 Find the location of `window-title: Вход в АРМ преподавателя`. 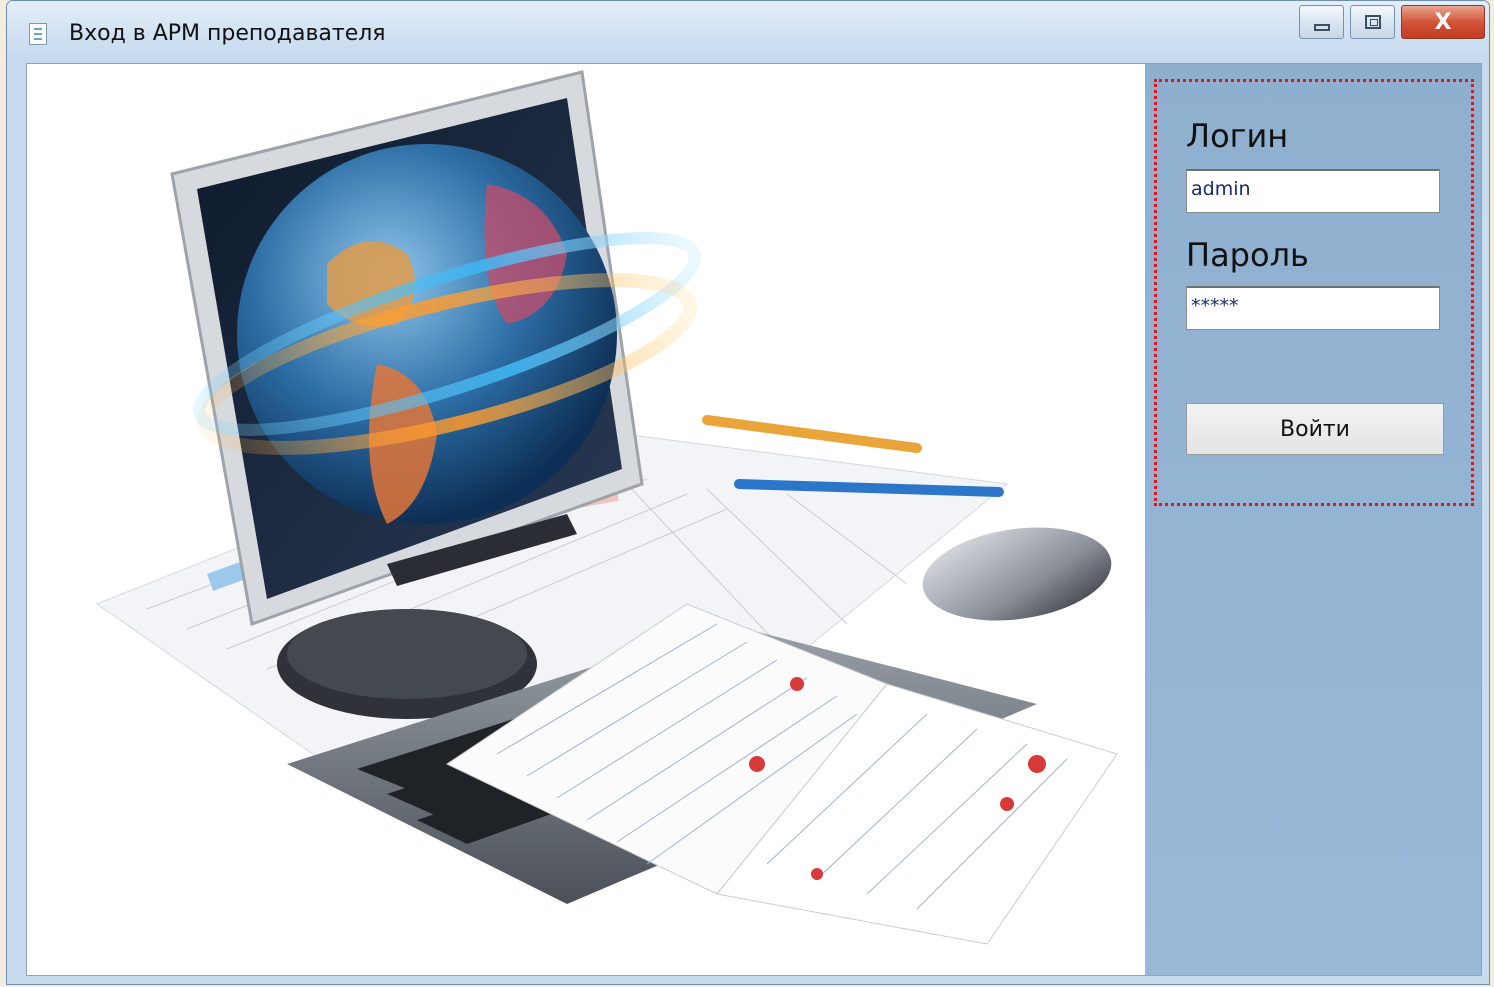

window-title: Вход в АРМ преподавателя is located at coordinates (227, 33).